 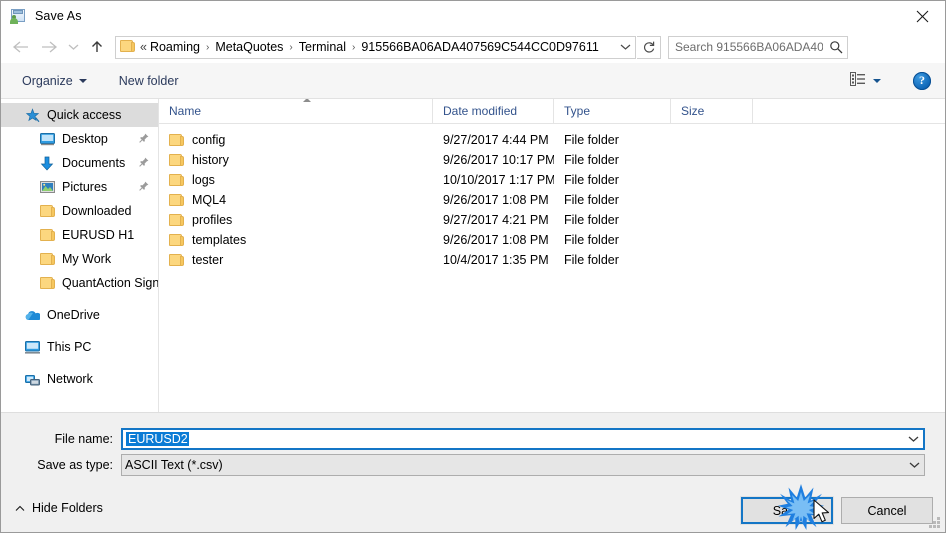 What do you see at coordinates (552, 140) in the screenshot?
I see `table-row: config 9/27/2017 4:44 PM File folder` at bounding box center [552, 140].